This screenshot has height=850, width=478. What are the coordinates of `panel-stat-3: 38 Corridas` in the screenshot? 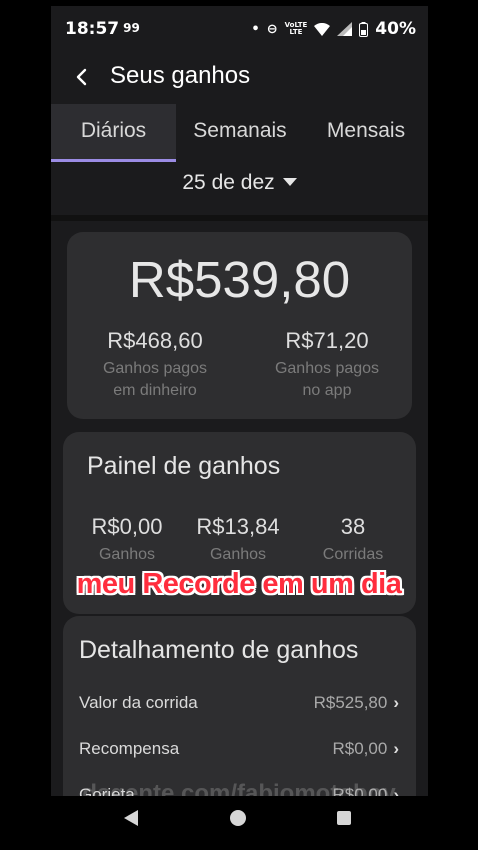 It's located at (353, 540).